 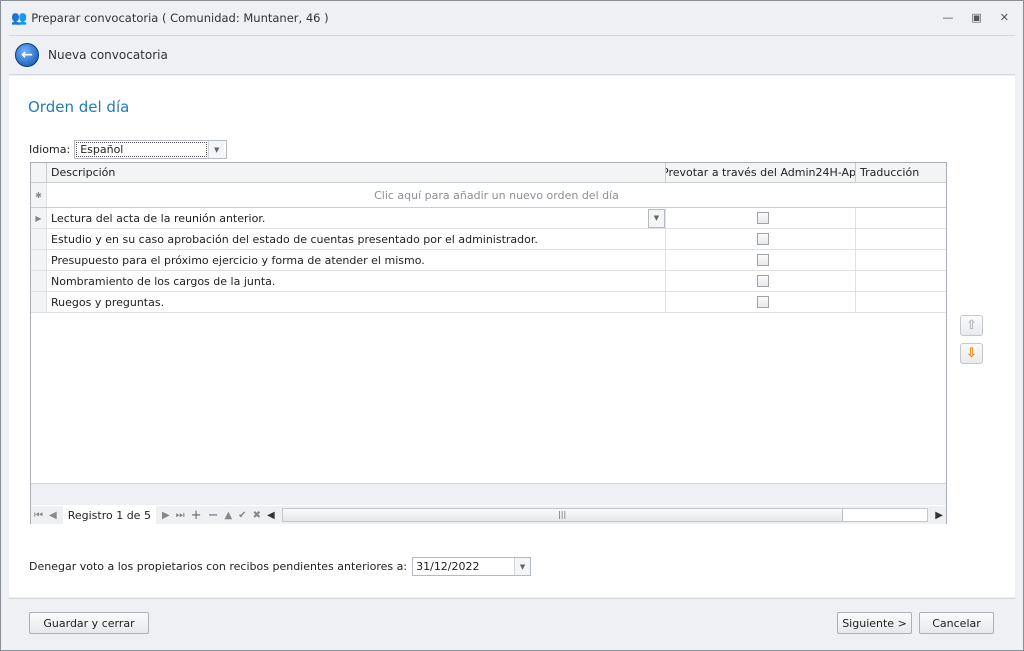 I want to click on next-record-icon: ▶, so click(x=166, y=515).